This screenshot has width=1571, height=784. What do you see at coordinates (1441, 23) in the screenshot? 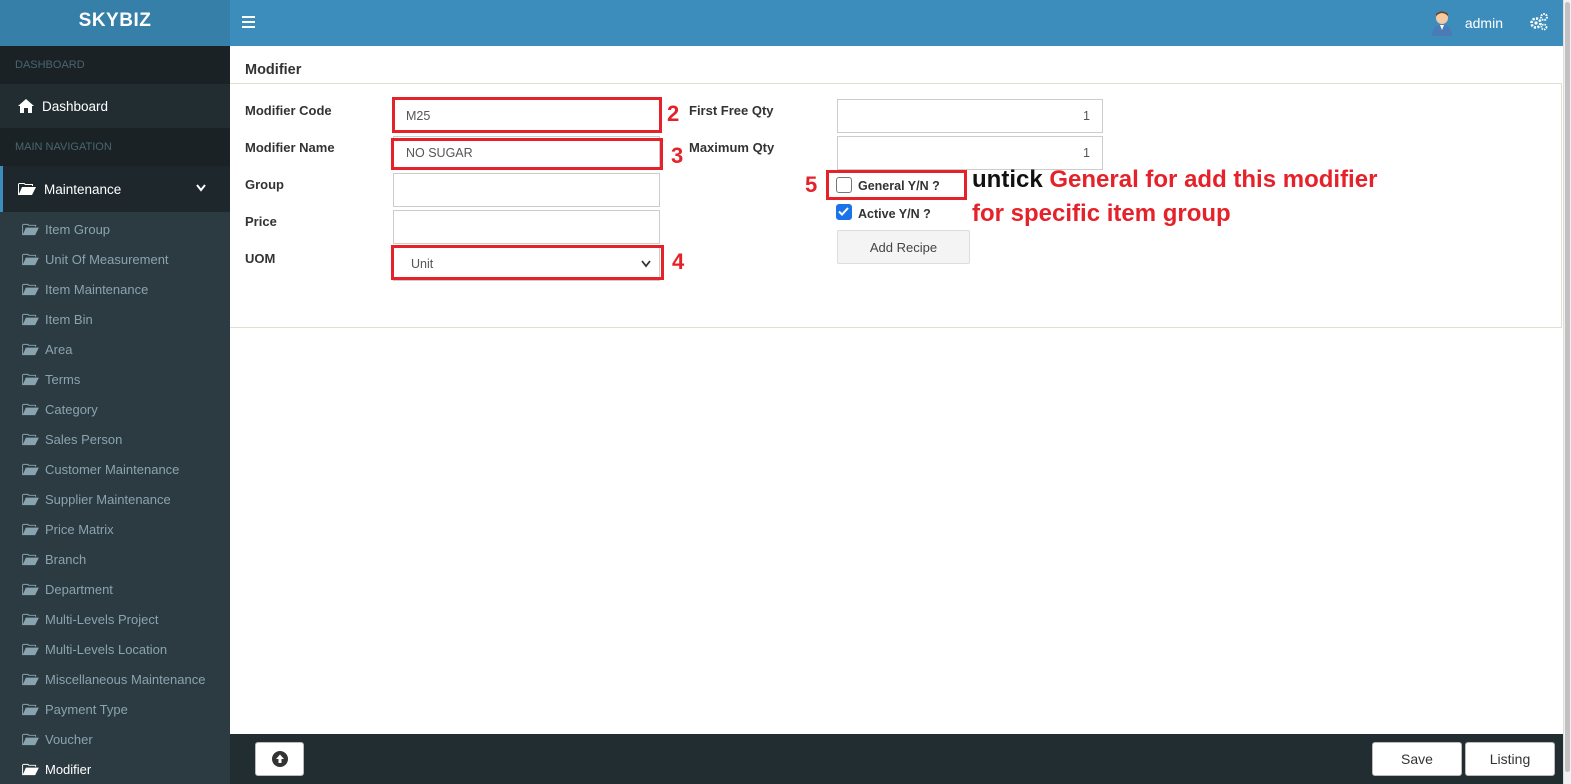
I see `user-avatar-icon` at bounding box center [1441, 23].